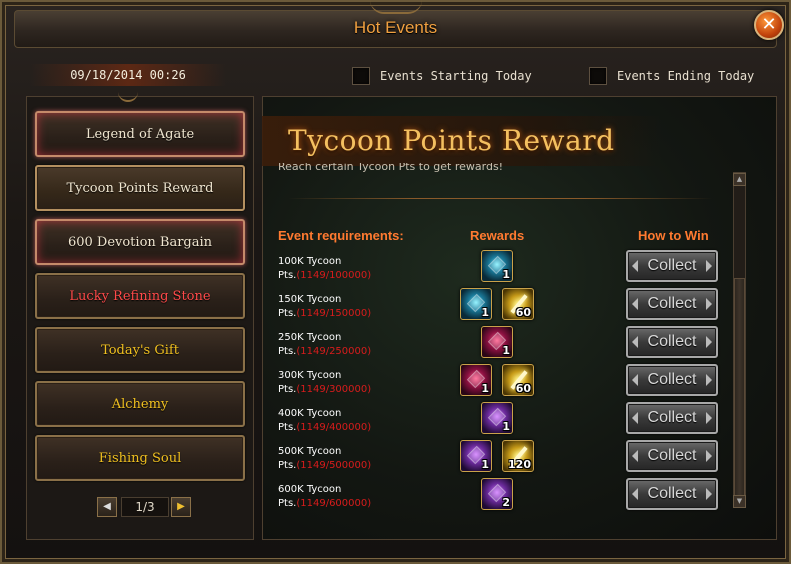 This screenshot has height=564, width=791. What do you see at coordinates (500, 198) in the screenshot?
I see `divider` at bounding box center [500, 198].